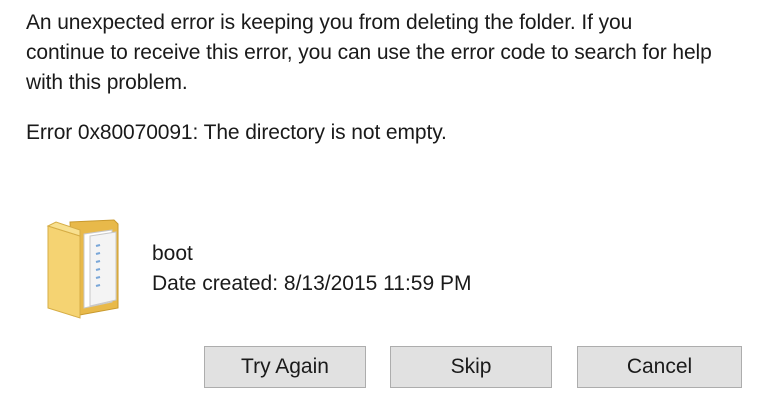 The width and height of the screenshot is (772, 406). What do you see at coordinates (285, 367) in the screenshot?
I see `try-again-button: Try Again` at bounding box center [285, 367].